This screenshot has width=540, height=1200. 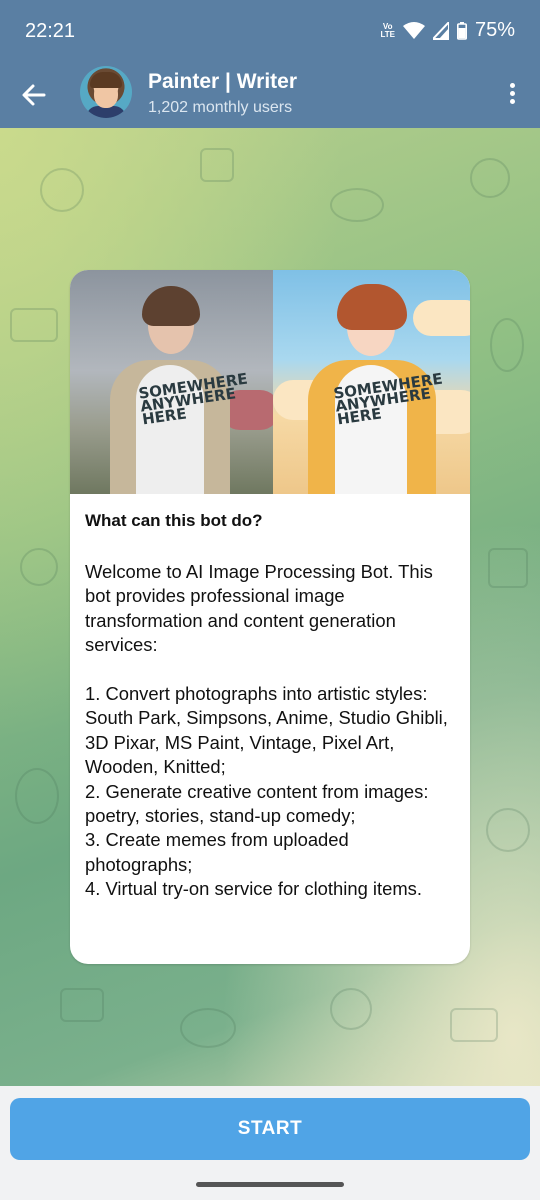 I want to click on bottom-bar: START, so click(x=270, y=1143).